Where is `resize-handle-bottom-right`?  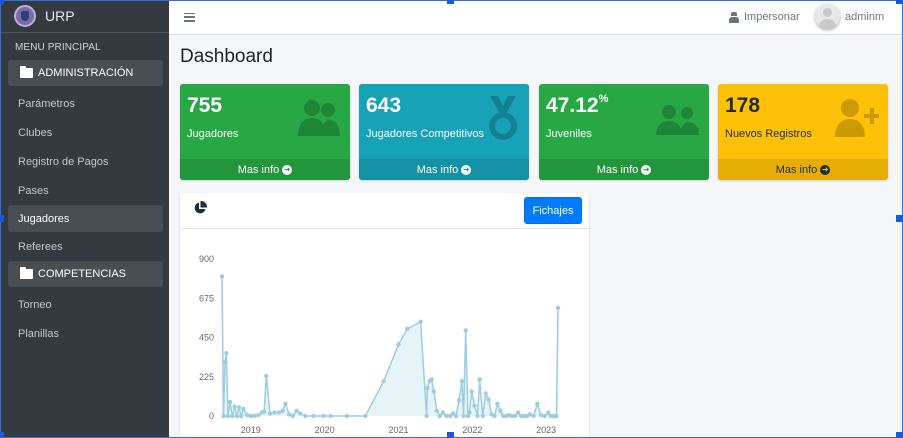
resize-handle-bottom-right is located at coordinates (899, 435).